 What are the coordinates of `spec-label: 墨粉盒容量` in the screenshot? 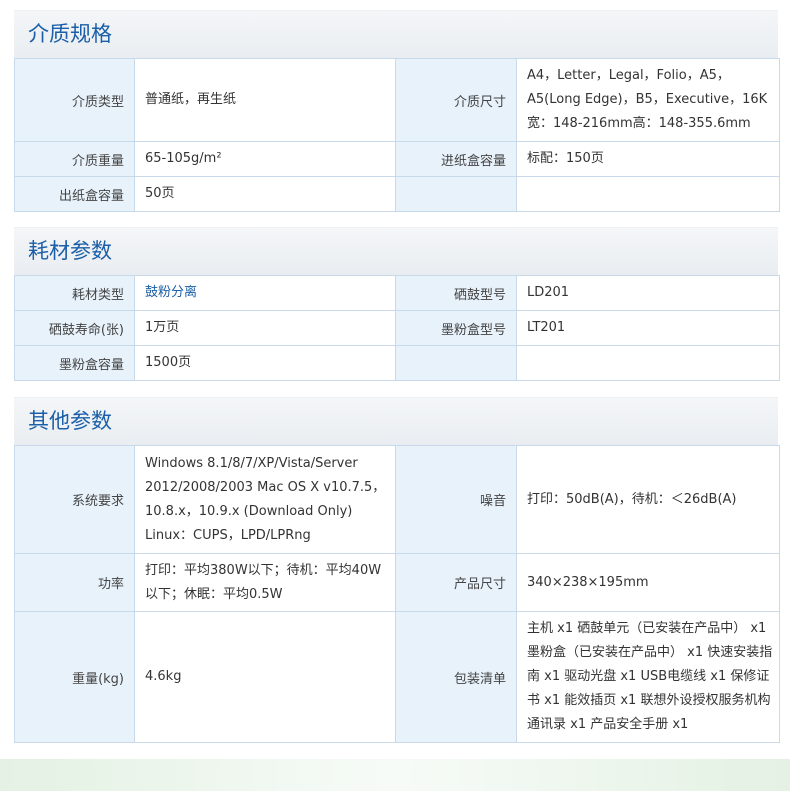 It's located at (74, 363).